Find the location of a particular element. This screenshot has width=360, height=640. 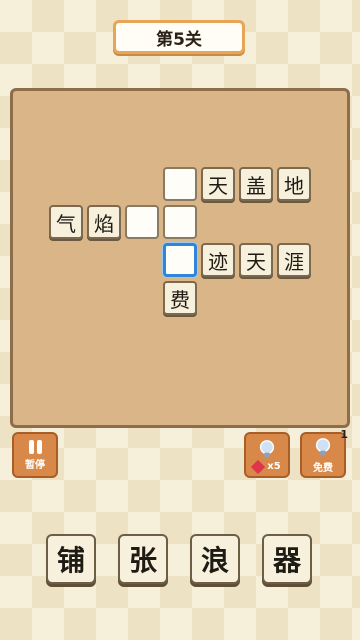

answer-tile: 张 is located at coordinates (143, 559).